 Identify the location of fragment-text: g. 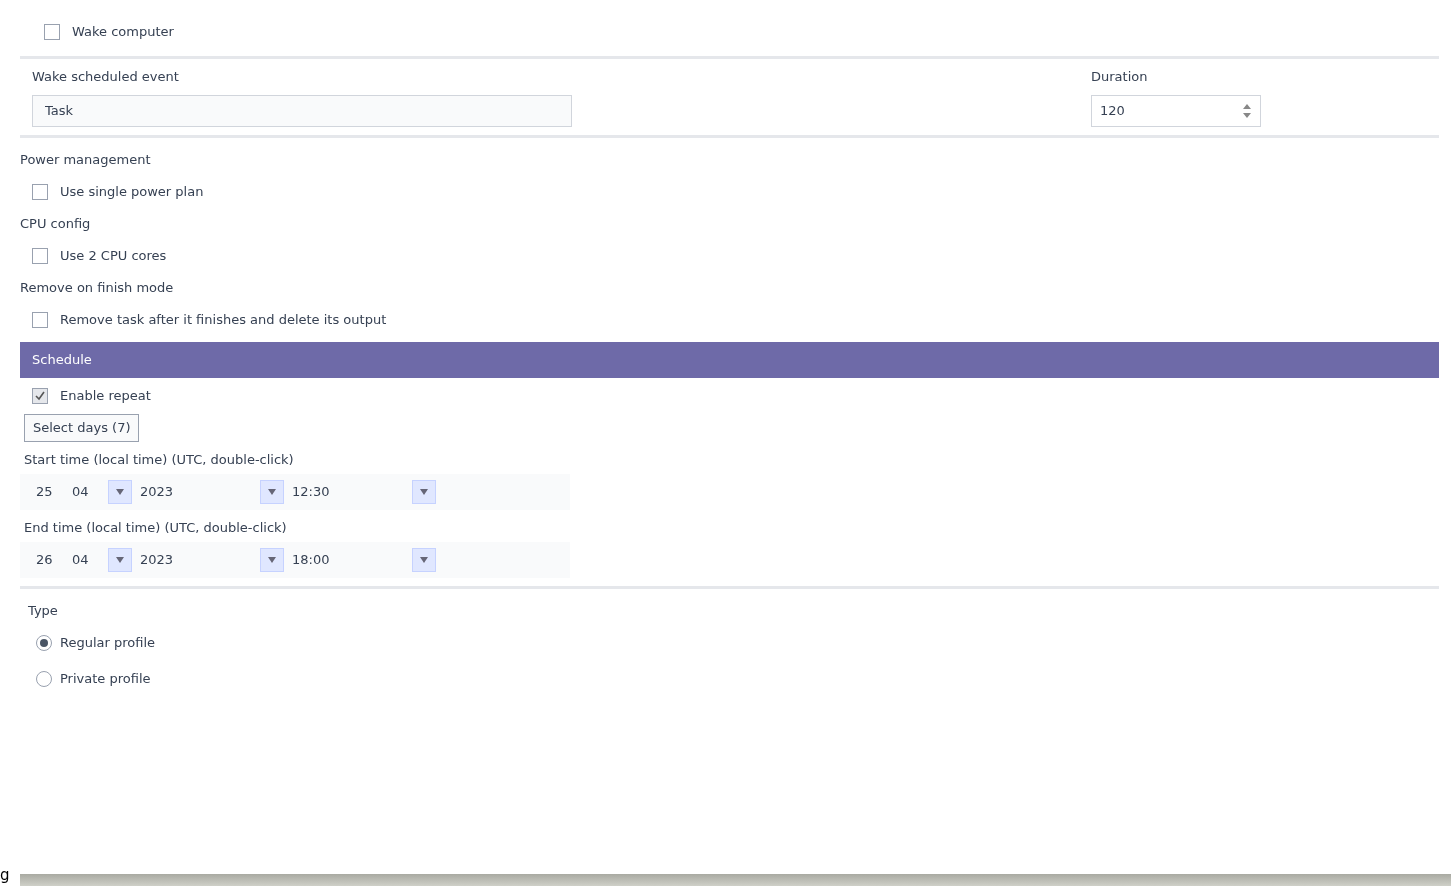
(5, 875).